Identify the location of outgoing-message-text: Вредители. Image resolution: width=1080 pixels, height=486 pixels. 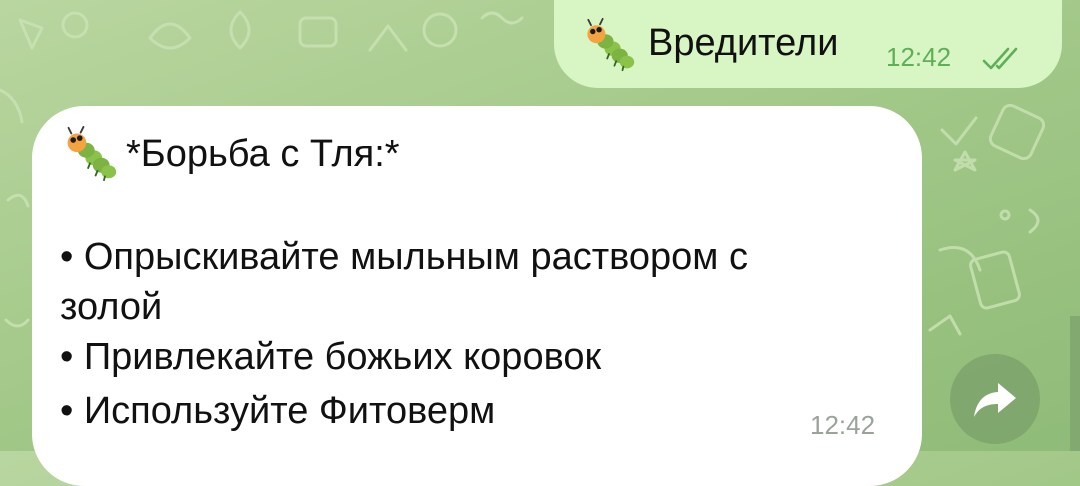
(743, 43).